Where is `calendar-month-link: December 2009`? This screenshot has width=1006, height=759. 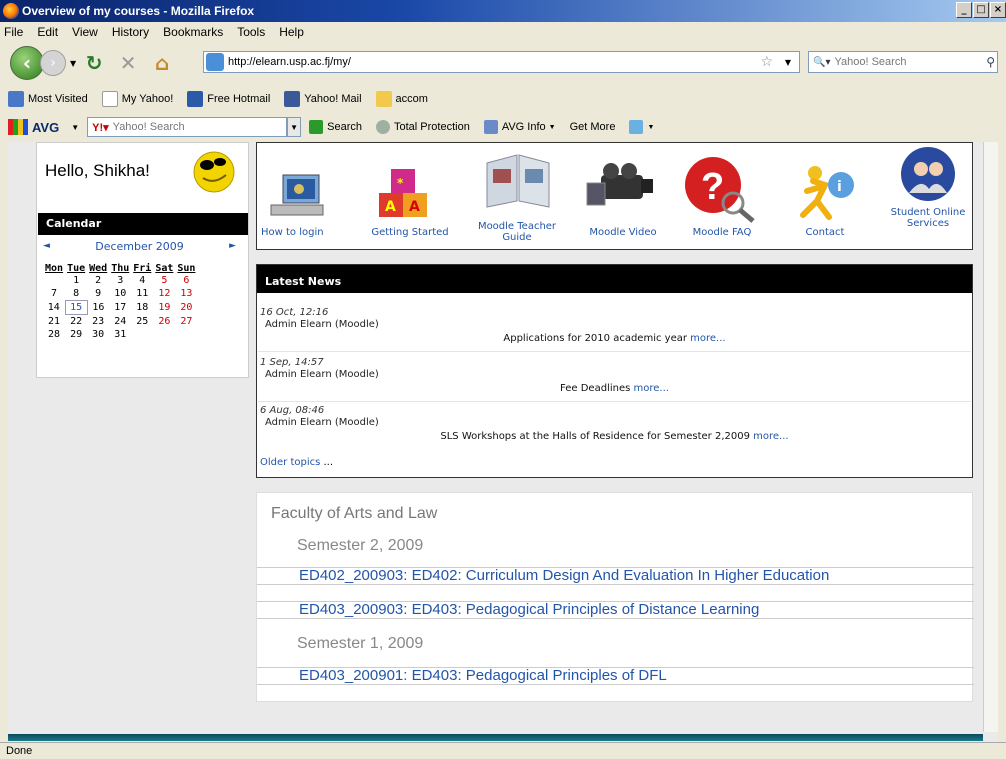 calendar-month-link: December 2009 is located at coordinates (139, 246).